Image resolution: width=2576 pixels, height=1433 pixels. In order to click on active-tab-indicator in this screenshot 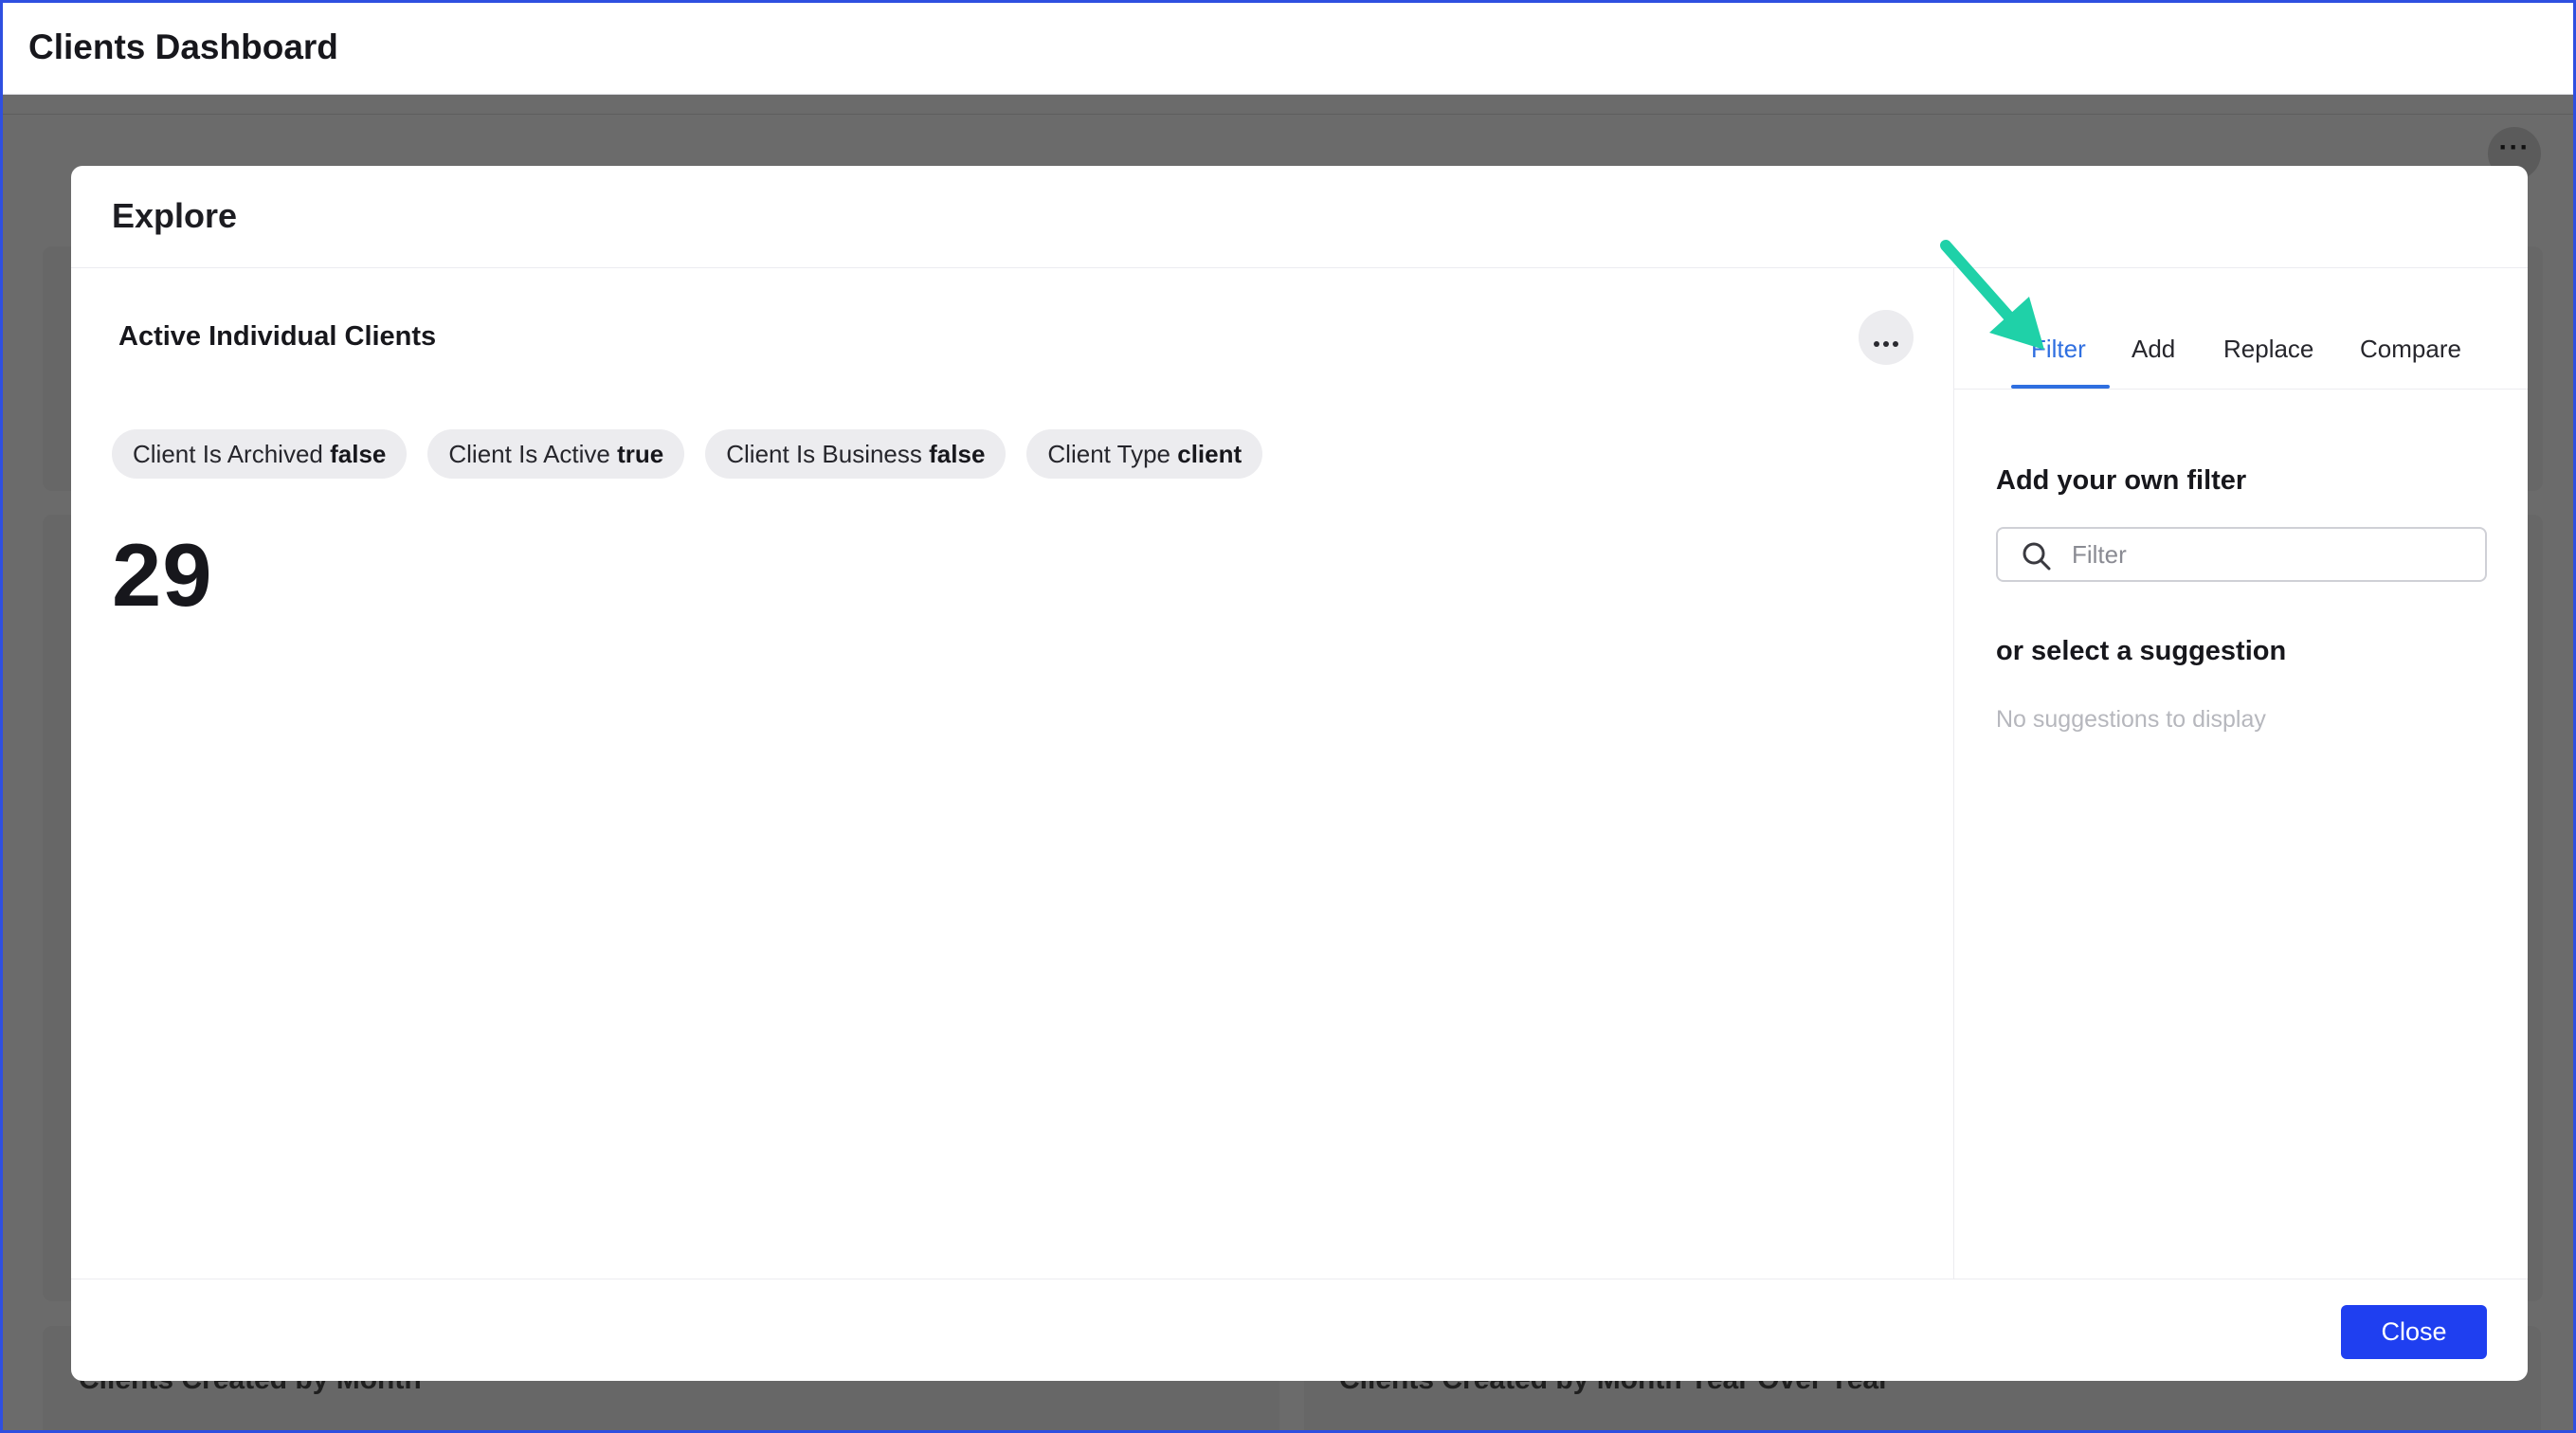, I will do `click(2060, 387)`.